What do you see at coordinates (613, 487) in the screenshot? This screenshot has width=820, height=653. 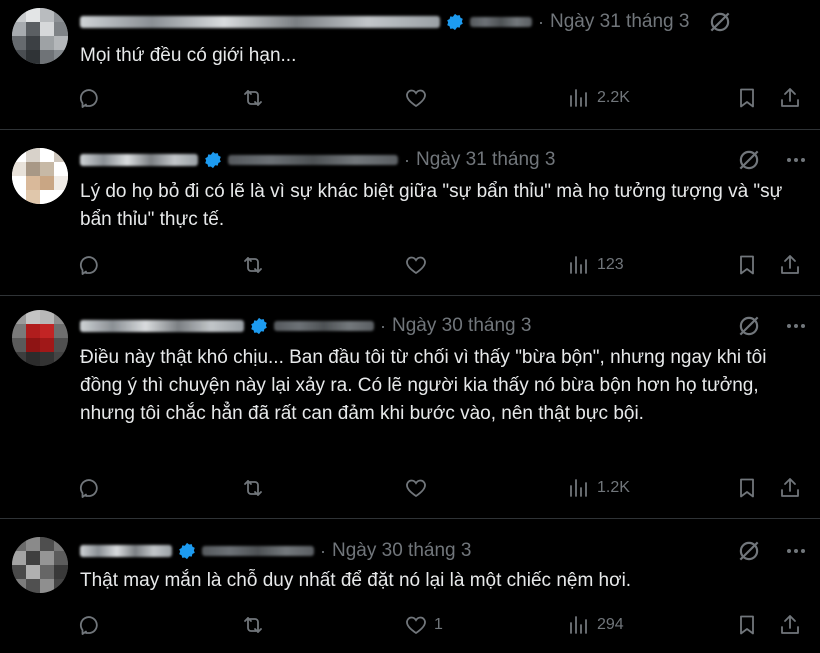 I see `views-count: 1.2K` at bounding box center [613, 487].